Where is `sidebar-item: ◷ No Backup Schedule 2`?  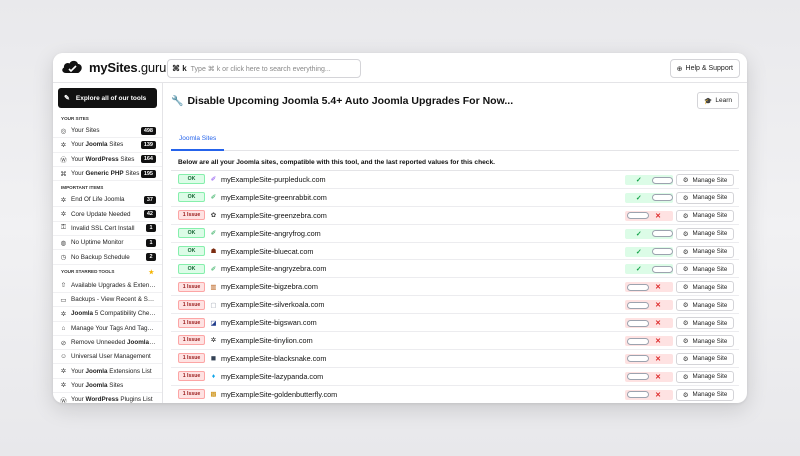
sidebar-item: ◷ No Backup Schedule 2 is located at coordinates (107, 257).